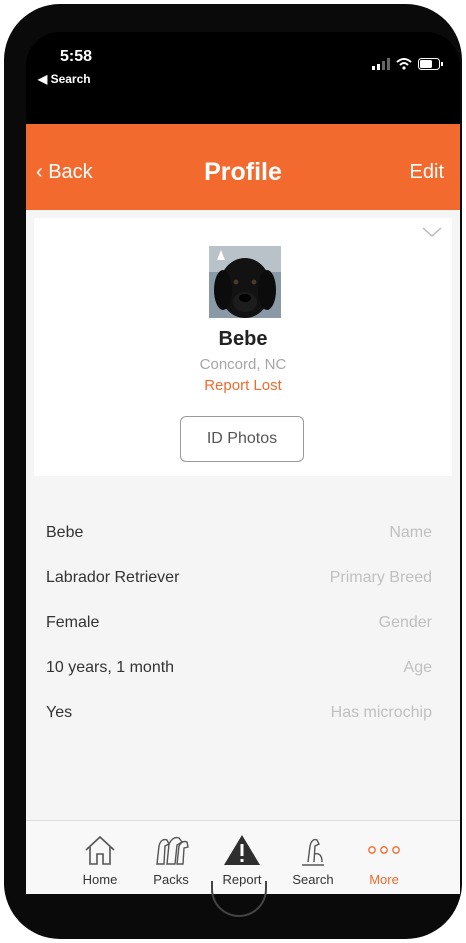  I want to click on chevron-down-icon, so click(432, 232).